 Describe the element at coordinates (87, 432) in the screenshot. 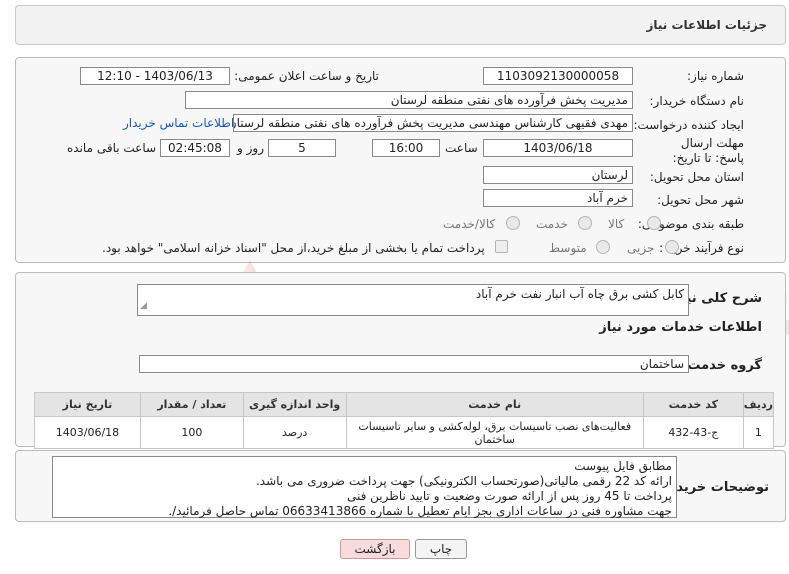

I see `cell-need-date: 1403/06/18` at that location.